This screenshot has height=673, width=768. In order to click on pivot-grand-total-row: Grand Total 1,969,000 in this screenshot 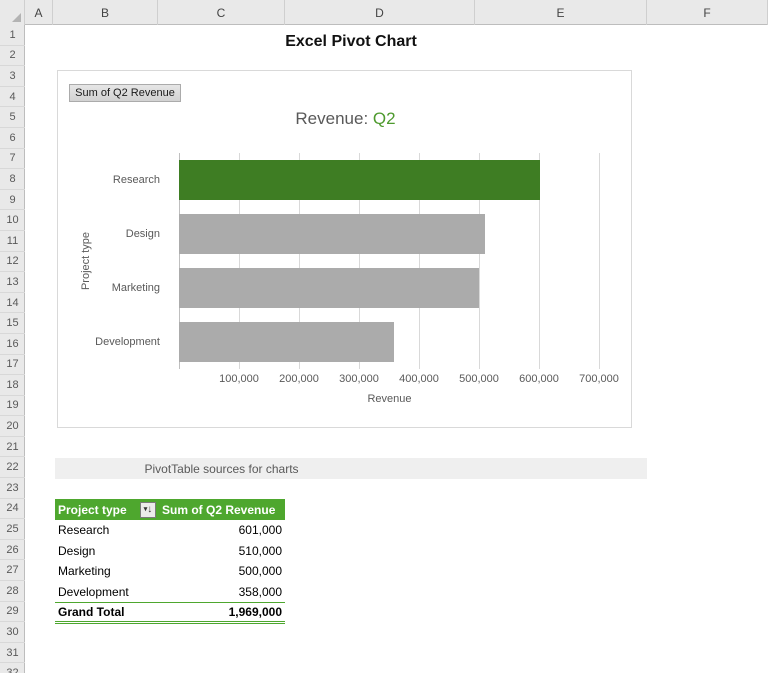, I will do `click(170, 613)`.